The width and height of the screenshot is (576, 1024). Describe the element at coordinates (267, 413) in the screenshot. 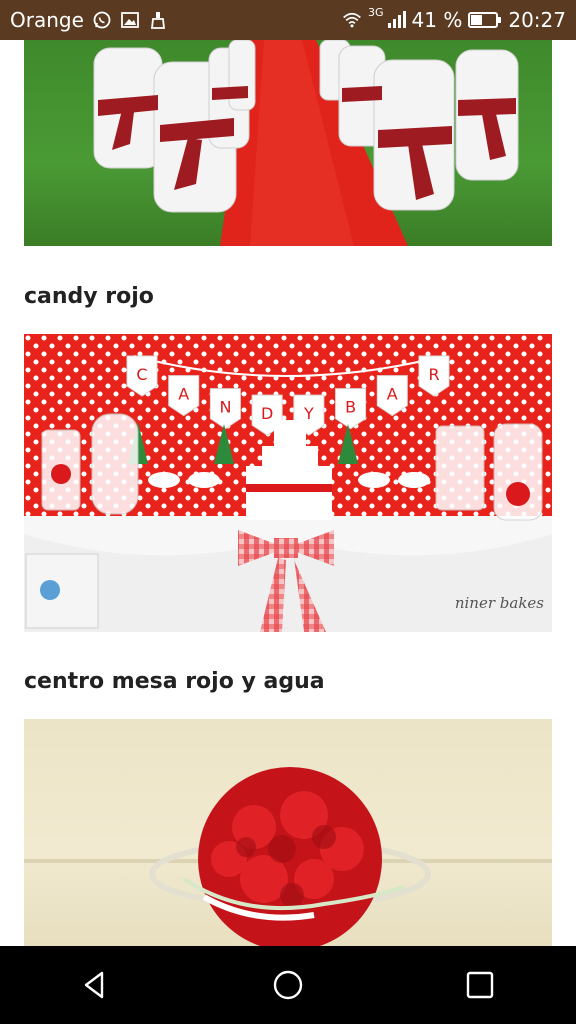

I see `banner-letter: D` at that location.